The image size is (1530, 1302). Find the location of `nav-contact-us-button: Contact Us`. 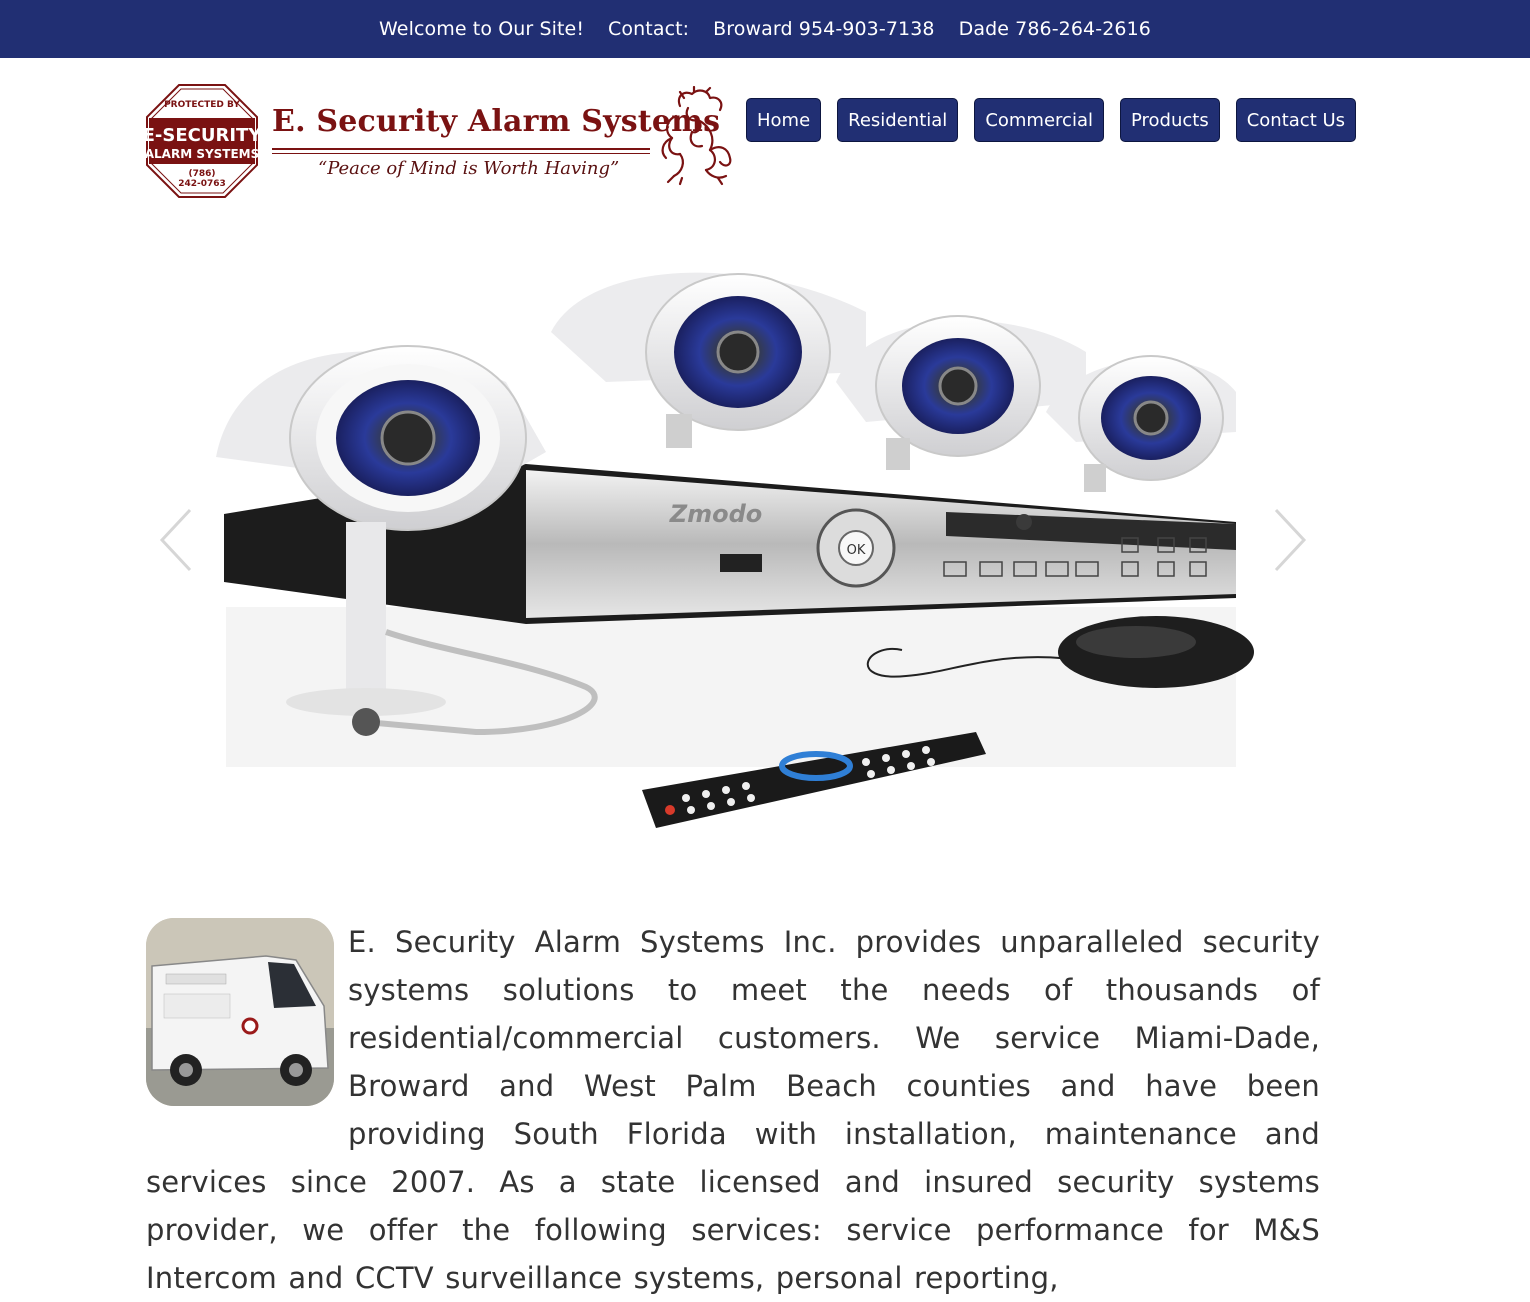

nav-contact-us-button: Contact Us is located at coordinates (1296, 120).